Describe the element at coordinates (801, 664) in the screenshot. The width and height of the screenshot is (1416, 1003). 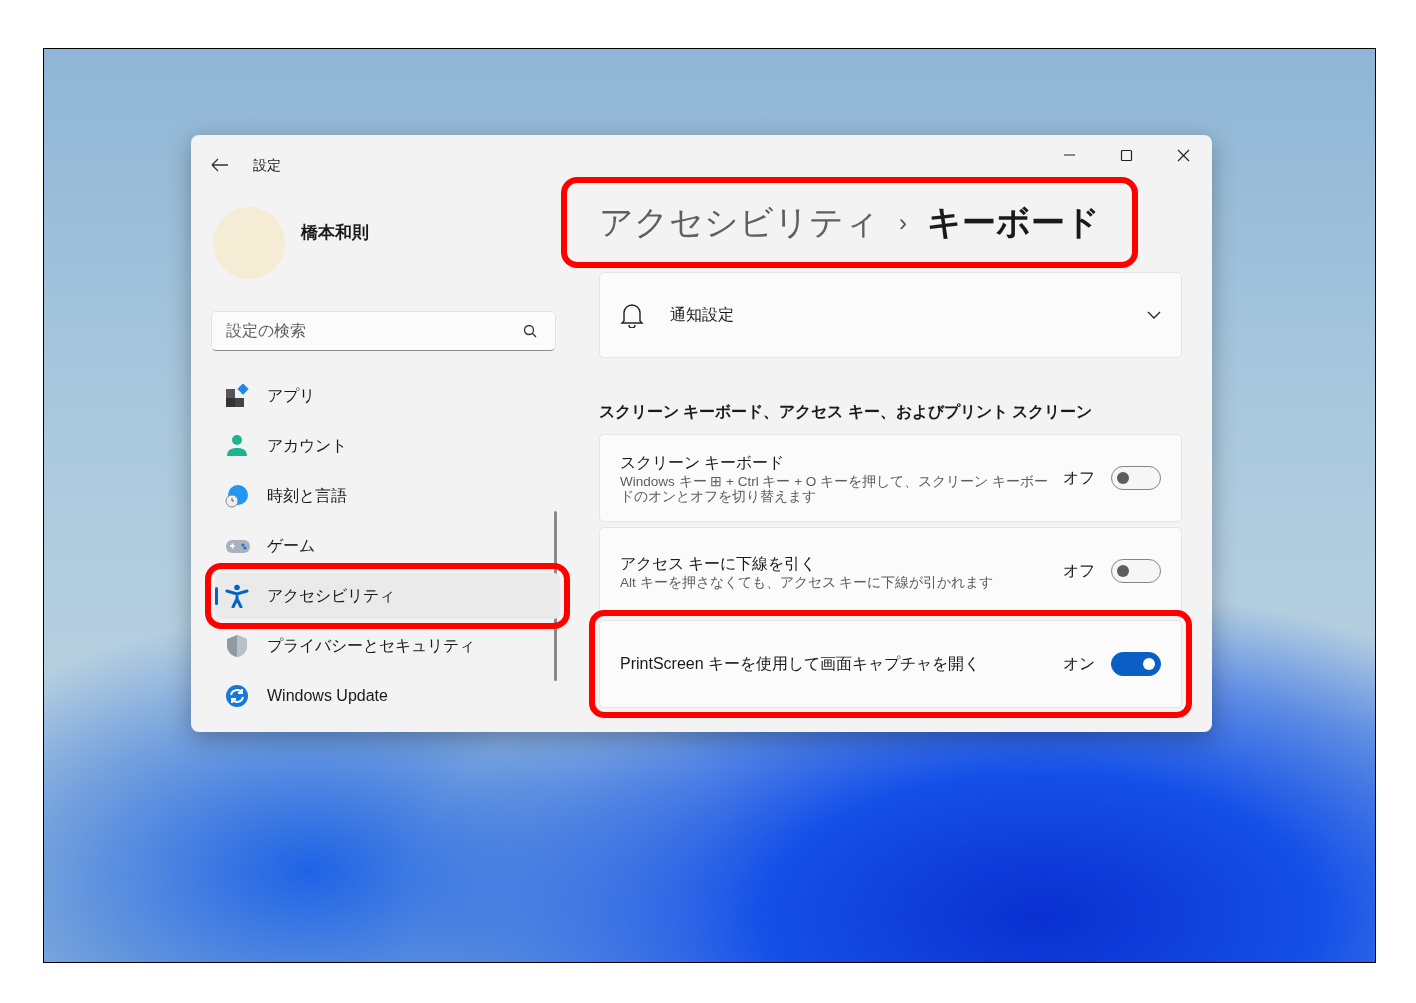
I see `setting-title: PrintScreen キーを使用して画面キャプチャを開く` at that location.